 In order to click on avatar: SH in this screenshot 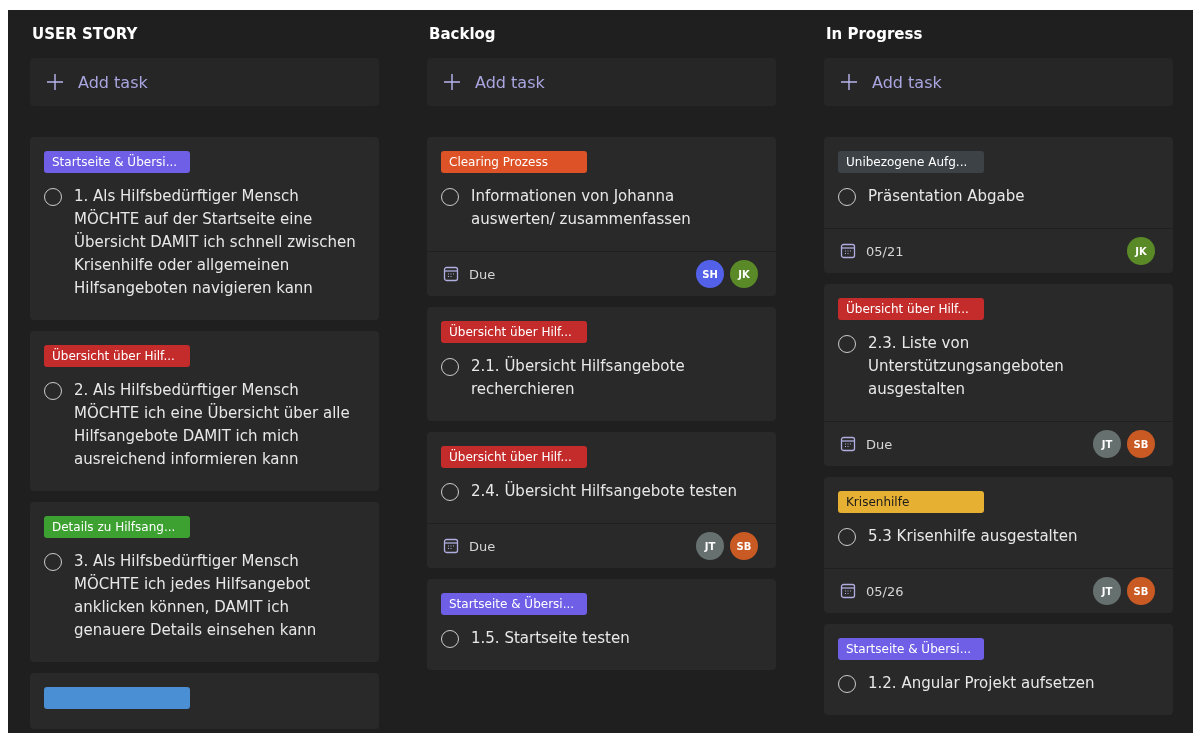, I will do `click(710, 274)`.